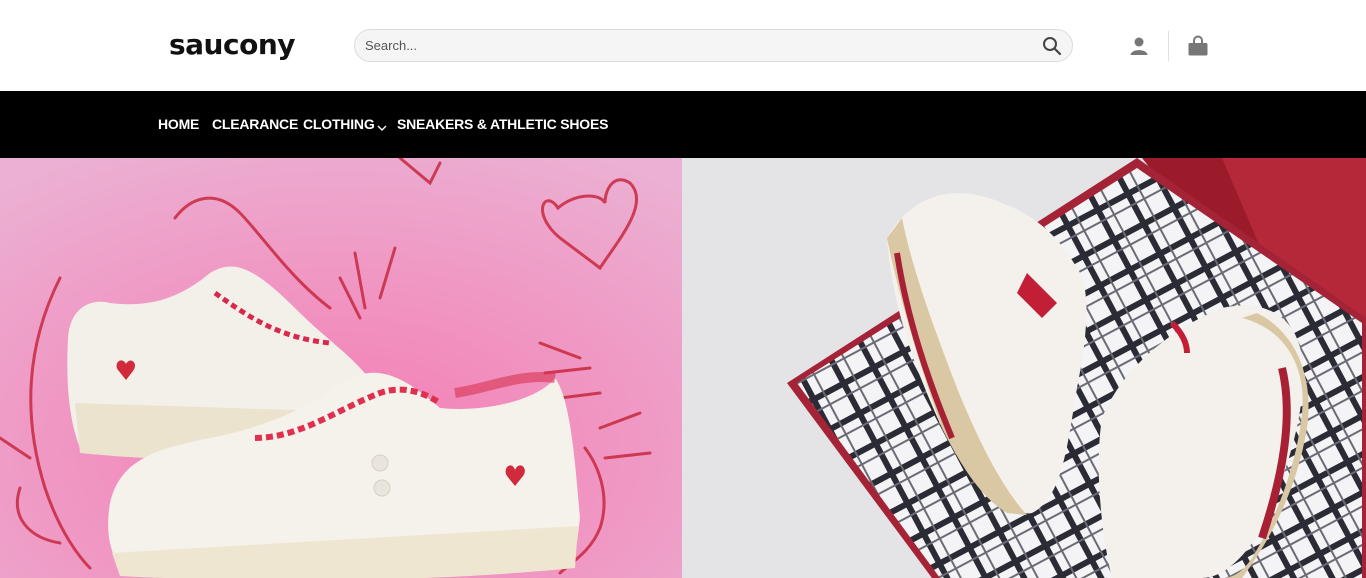 The height and width of the screenshot is (578, 1366). Describe the element at coordinates (232, 45) in the screenshot. I see `saucony-logo: saucony` at that location.